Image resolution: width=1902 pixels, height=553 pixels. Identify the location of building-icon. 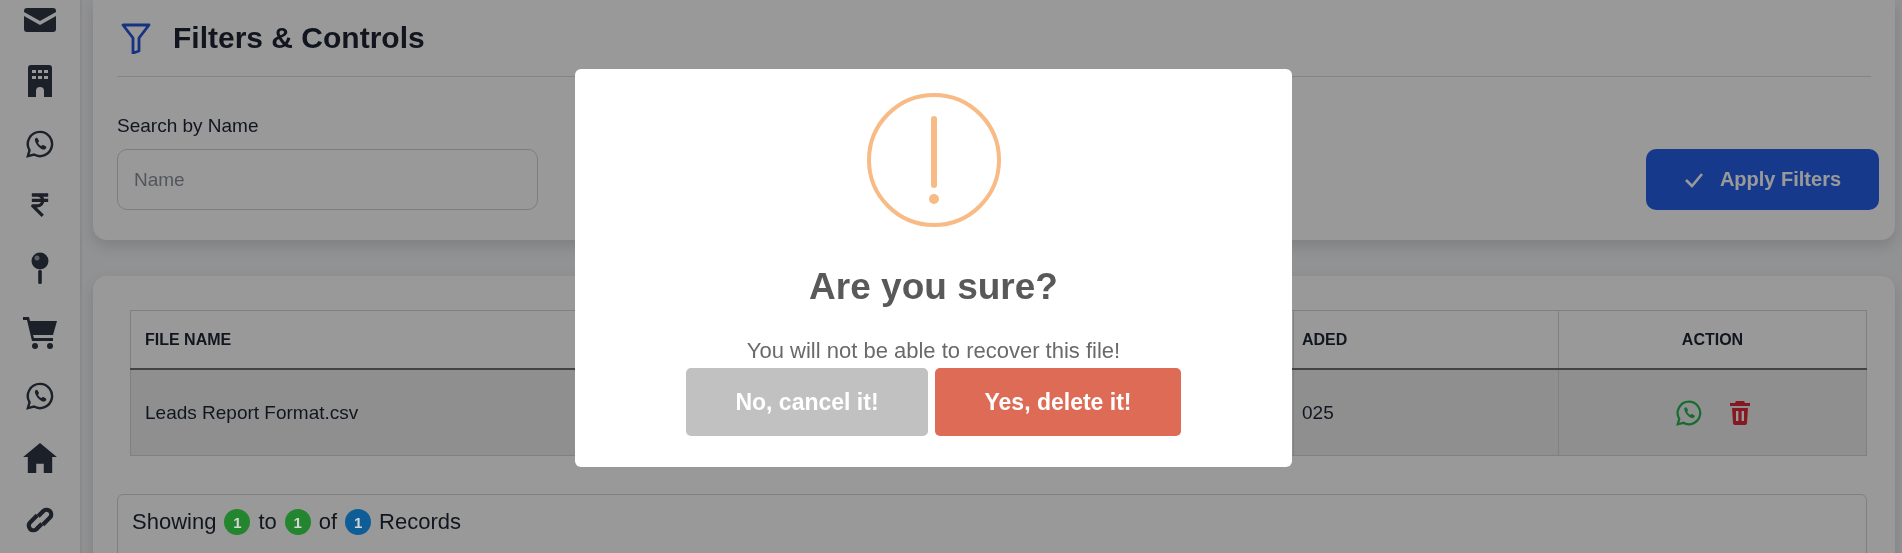
(40, 81).